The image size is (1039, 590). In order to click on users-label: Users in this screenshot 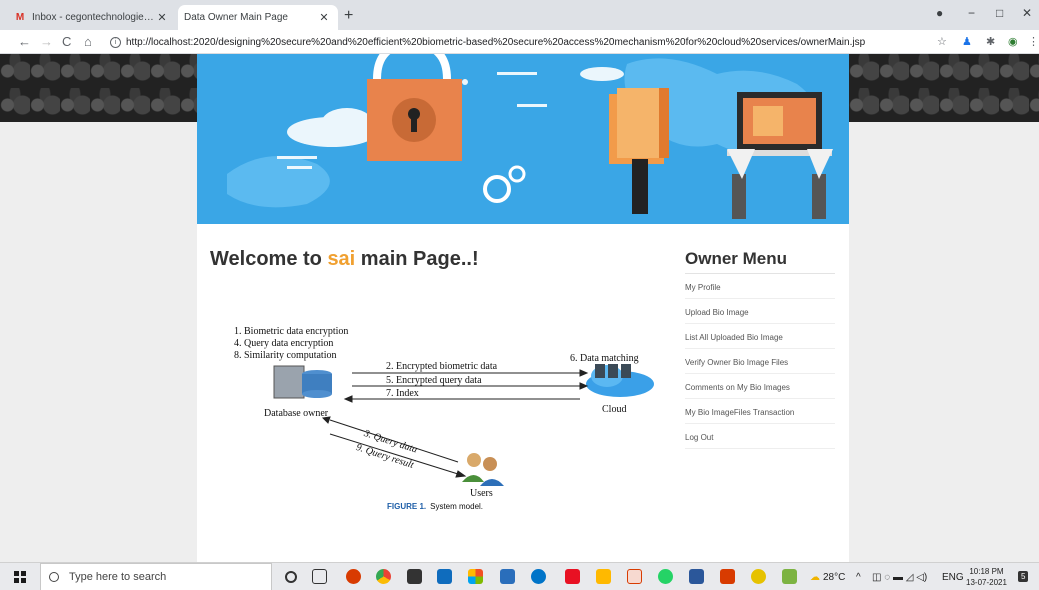, I will do `click(481, 493)`.